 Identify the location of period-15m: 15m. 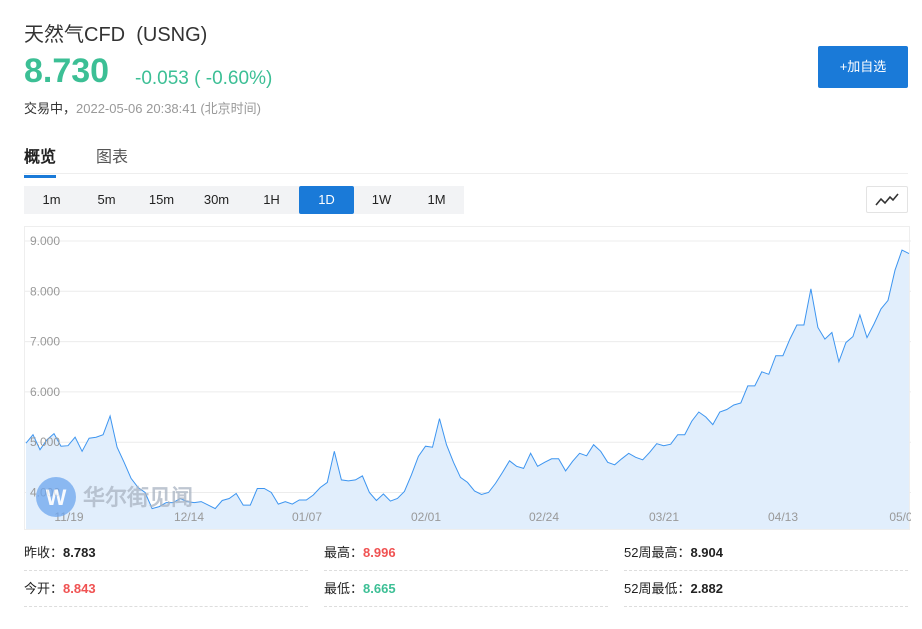
(161, 200).